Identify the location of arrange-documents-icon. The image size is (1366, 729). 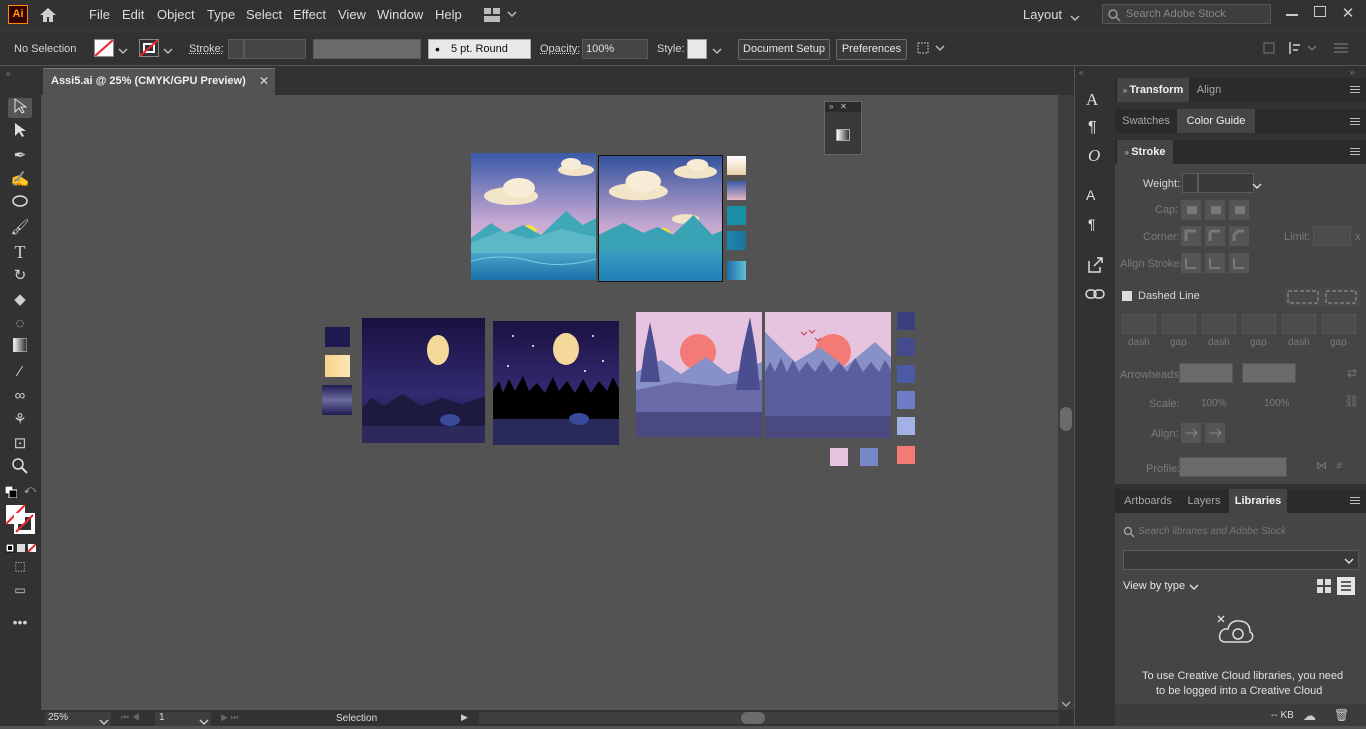
(501, 15).